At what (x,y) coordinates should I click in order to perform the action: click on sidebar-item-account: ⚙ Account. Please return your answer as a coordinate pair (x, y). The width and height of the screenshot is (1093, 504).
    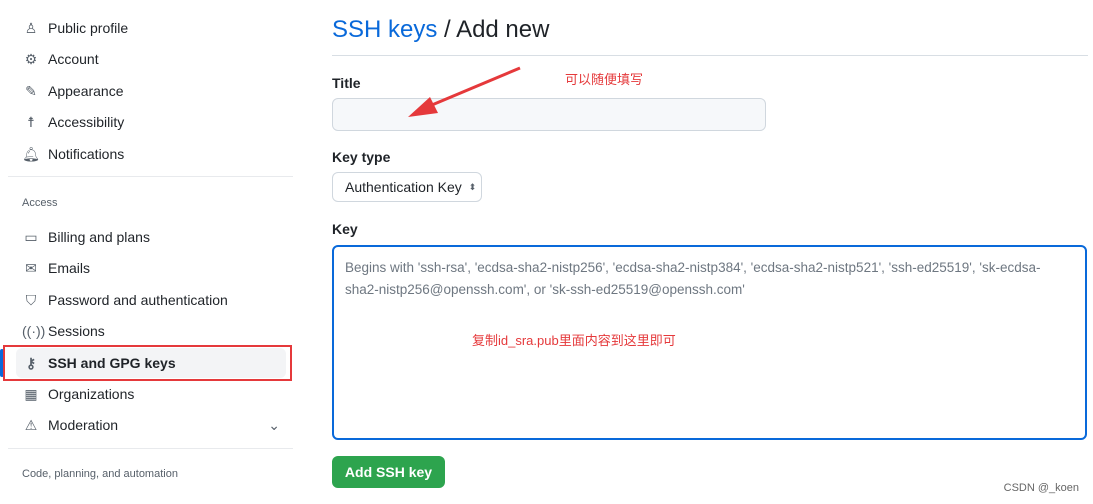
    Looking at the image, I should click on (147, 59).